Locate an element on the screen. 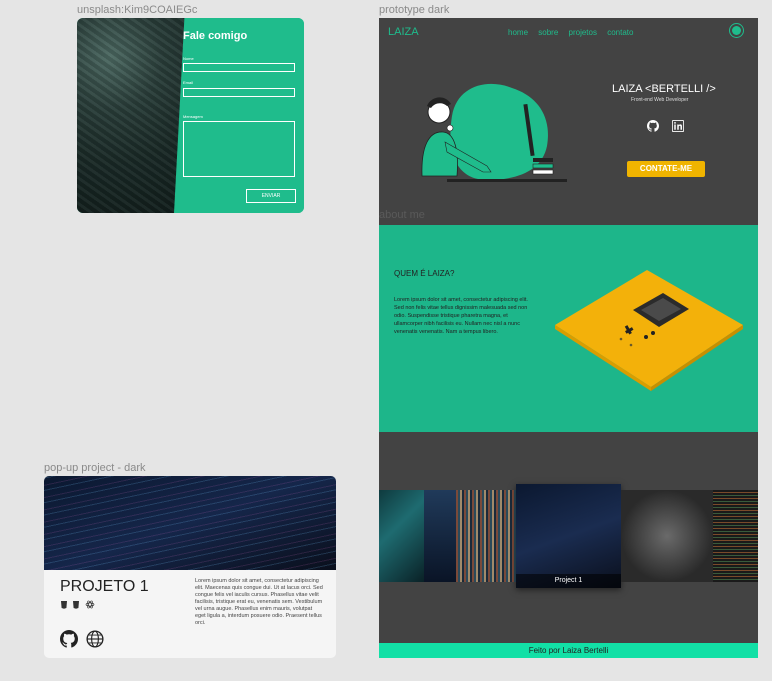 The height and width of the screenshot is (681, 772). contact-me-button: CONTATE-ME is located at coordinates (666, 169).